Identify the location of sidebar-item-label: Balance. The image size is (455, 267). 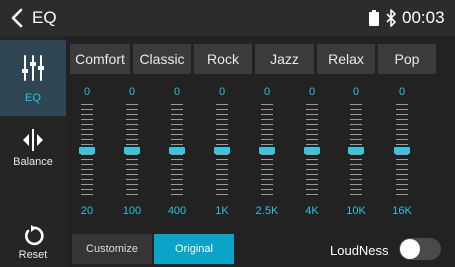
(33, 162).